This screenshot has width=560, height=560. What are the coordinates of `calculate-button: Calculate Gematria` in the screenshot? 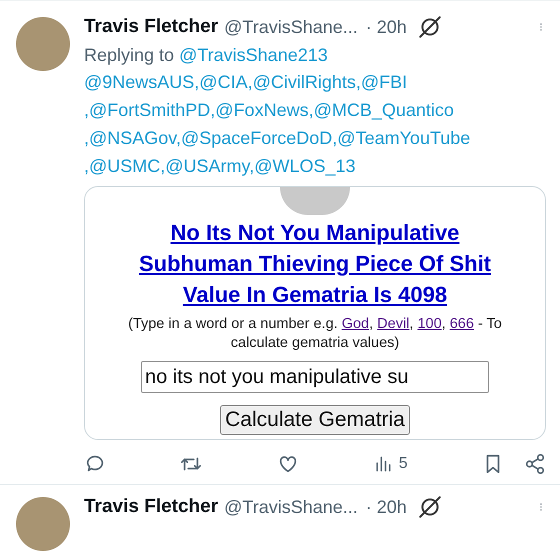 It's located at (315, 420).